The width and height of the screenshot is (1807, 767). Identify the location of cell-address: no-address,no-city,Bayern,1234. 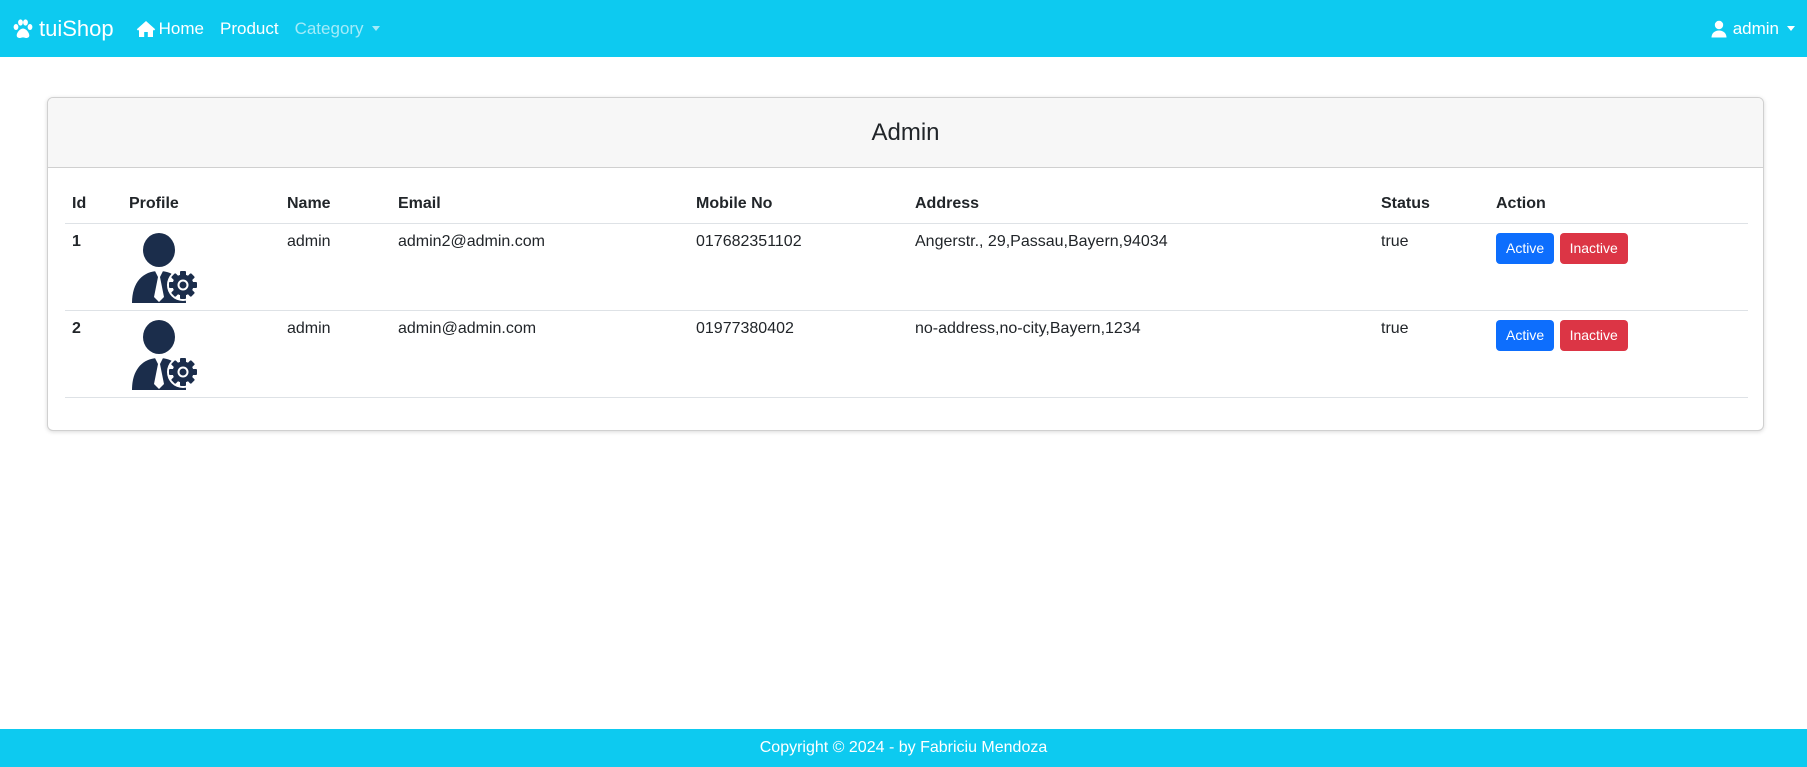
(1141, 354).